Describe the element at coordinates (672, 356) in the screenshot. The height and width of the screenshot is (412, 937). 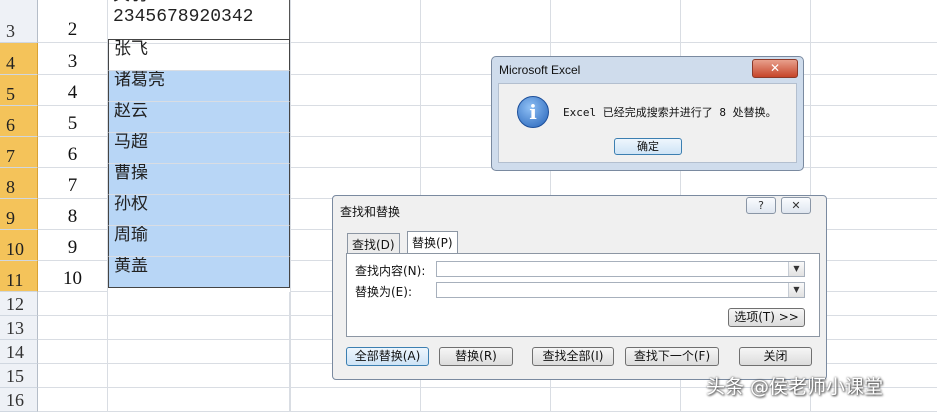
I see `find-next-button: 查找下一个(F)` at that location.